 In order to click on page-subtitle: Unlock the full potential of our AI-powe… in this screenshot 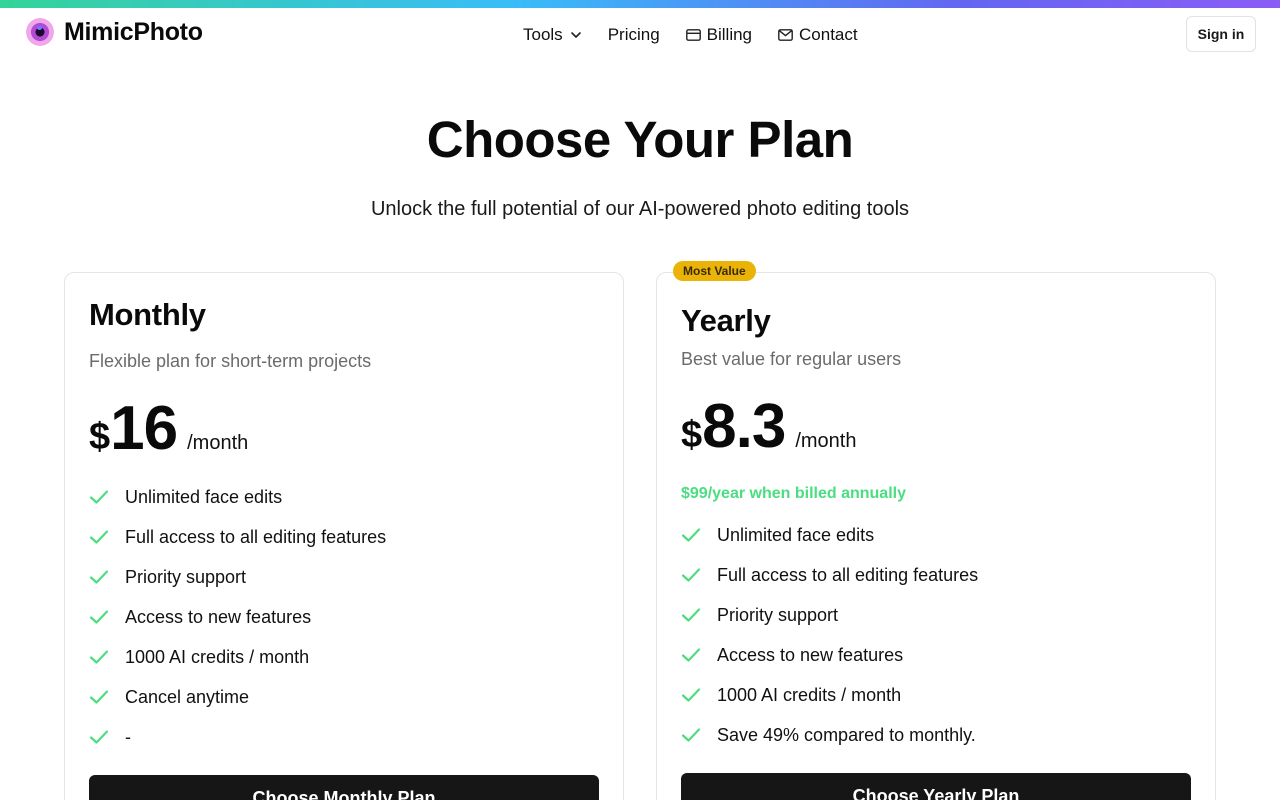, I will do `click(640, 209)`.